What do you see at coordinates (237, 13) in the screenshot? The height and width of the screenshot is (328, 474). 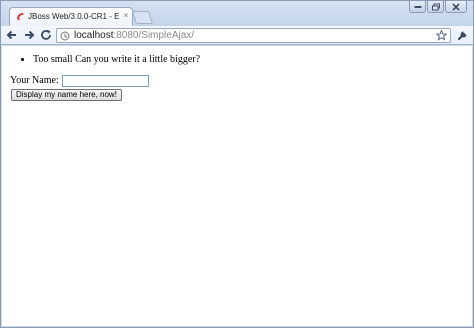 I see `tab-strip: JBoss Web/3.0.0-CR1 - Error ×` at bounding box center [237, 13].